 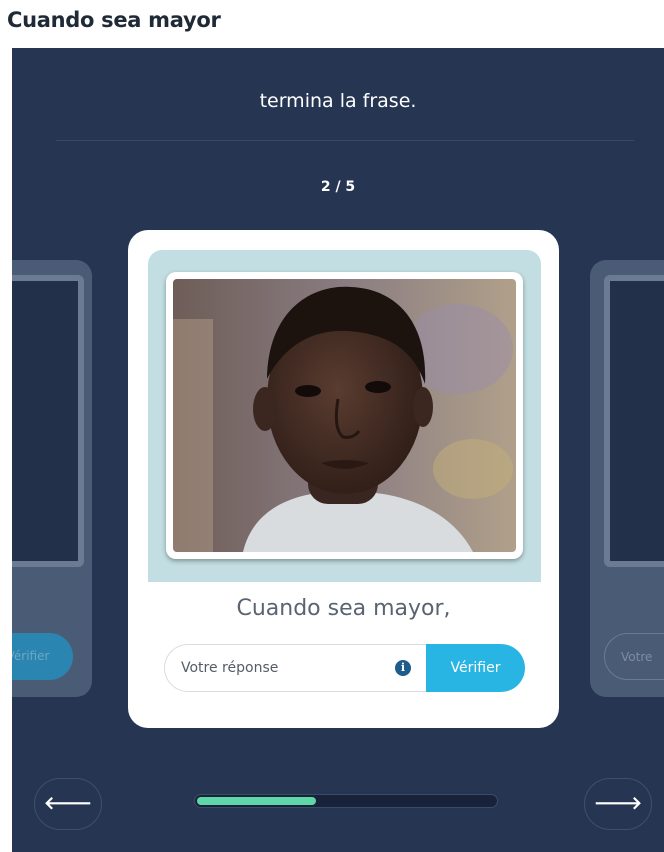 I want to click on divider, so click(x=345, y=140).